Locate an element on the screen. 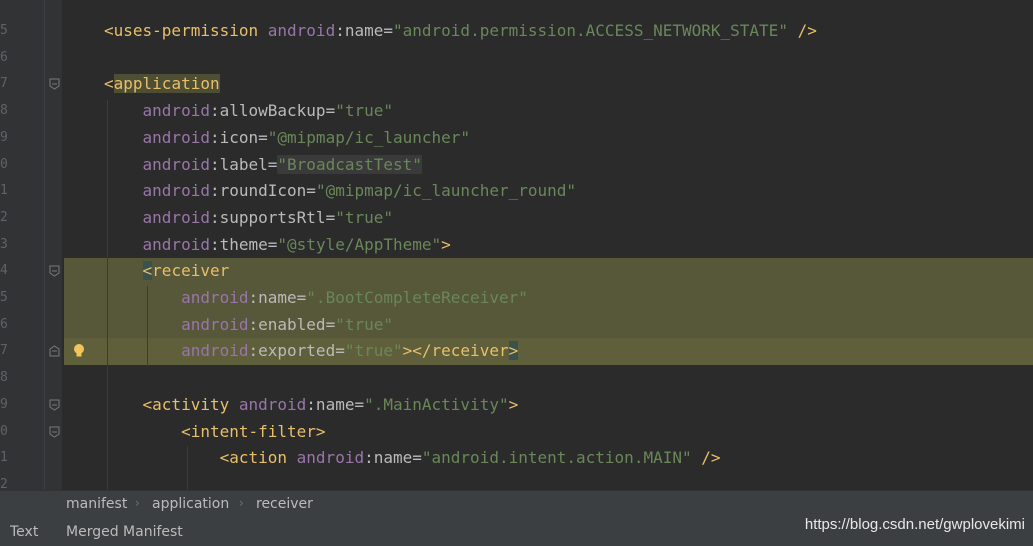 This screenshot has height=546, width=1033. code-line: 4 <receiver is located at coordinates (516, 271).